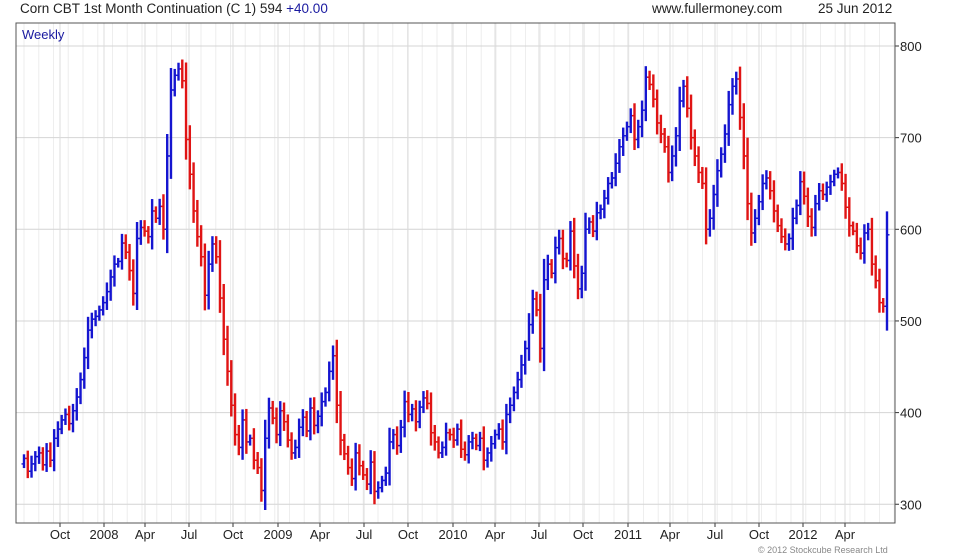 This screenshot has width=980, height=560. I want to click on period-label: Weekly, so click(43, 34).